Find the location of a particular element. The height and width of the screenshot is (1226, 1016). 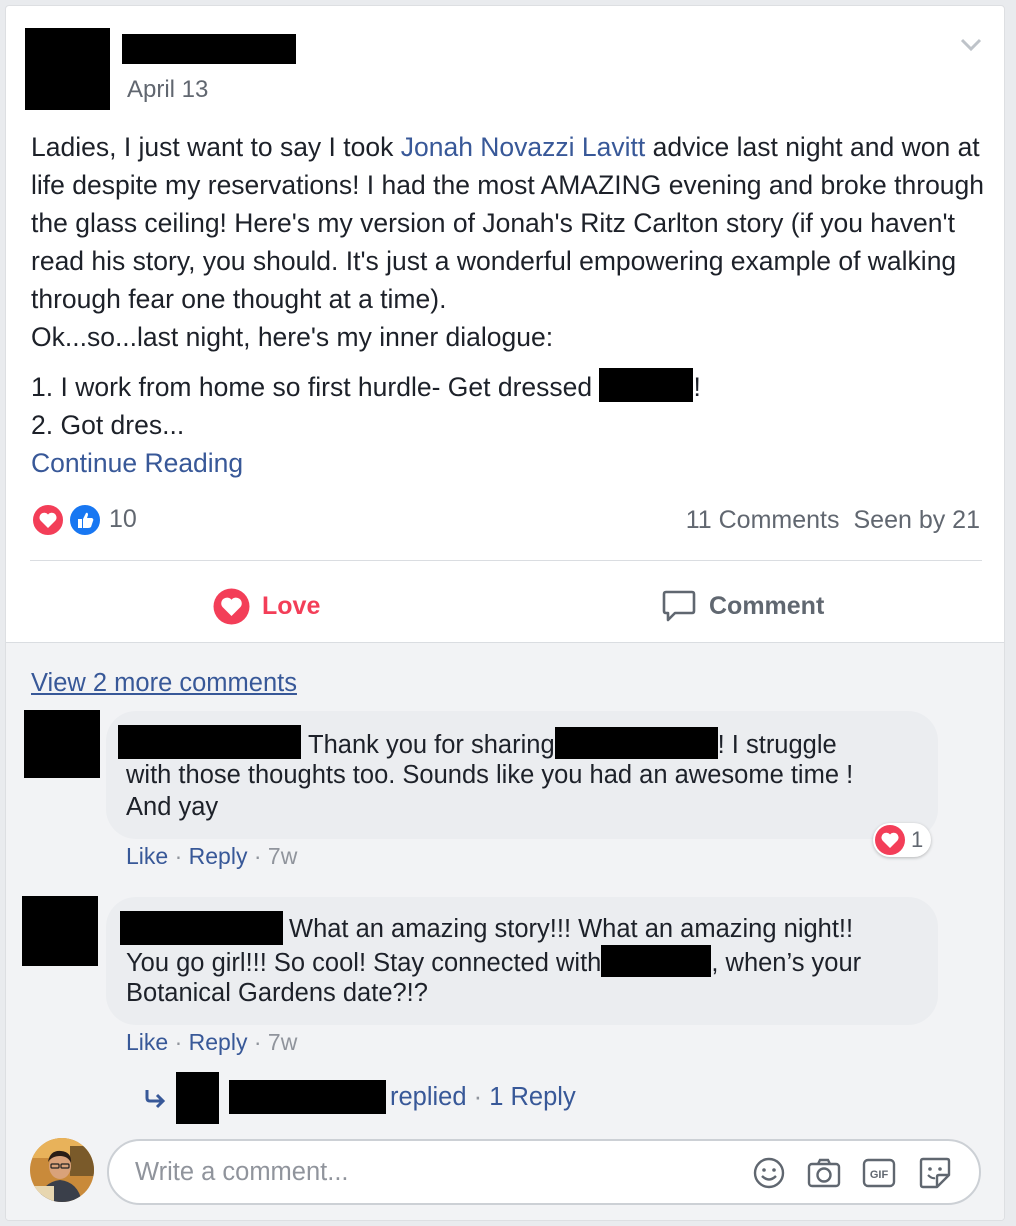

current-user-avatar is located at coordinates (62, 1170).